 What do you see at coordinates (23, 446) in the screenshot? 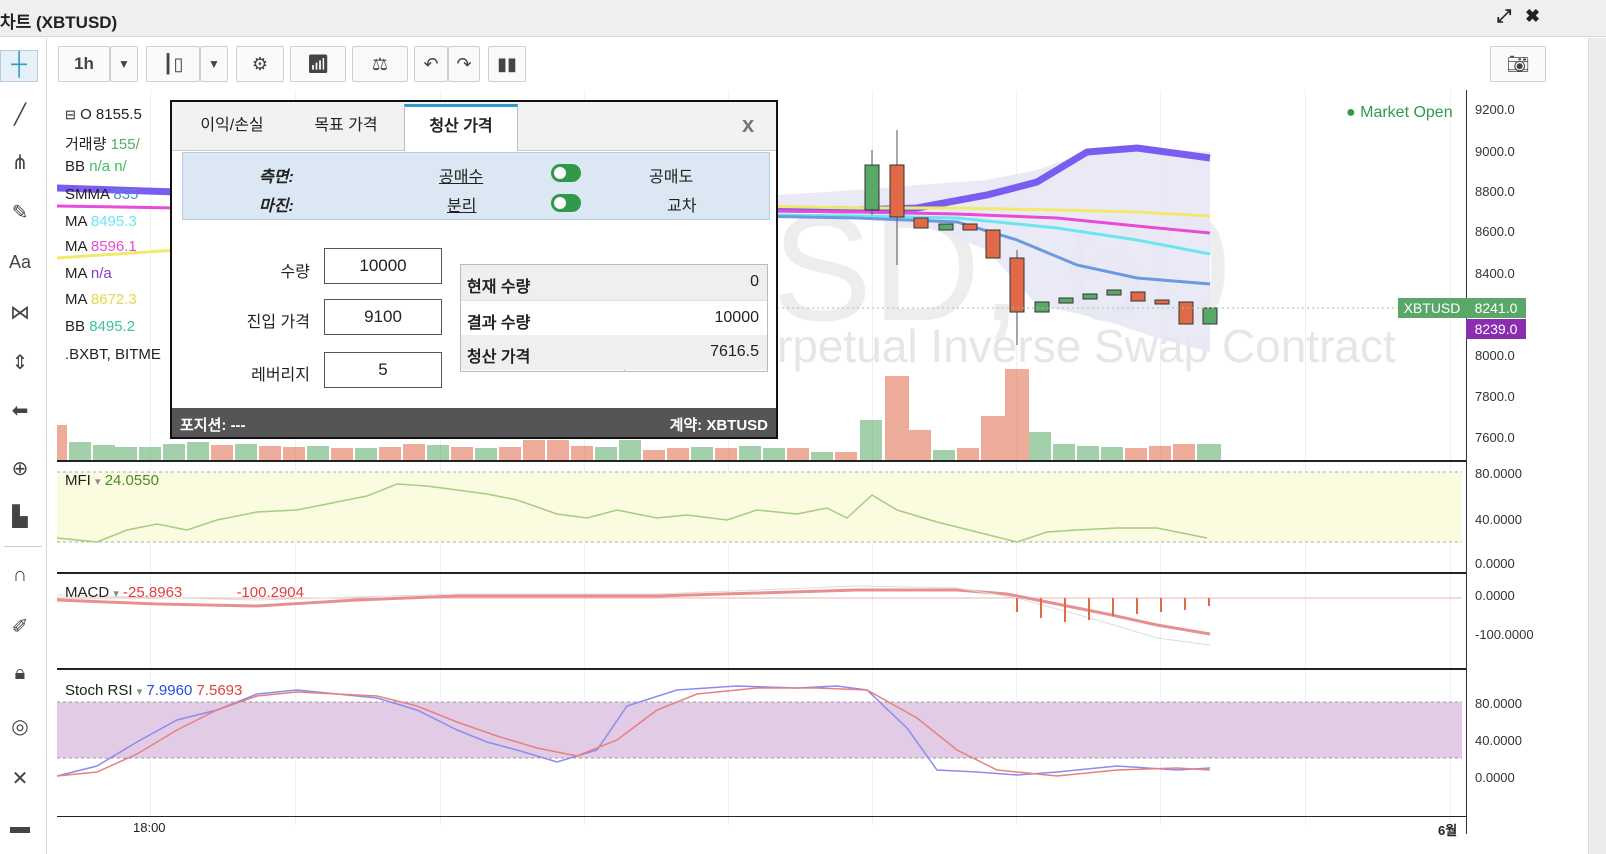
I see `drawing-toolbar: ┼ ╱ ⋔ ✎ Aa ⋈ ⇕ ⬅ ⊕ ▙ ∩ ✐ 🔒︎ ◎ ✕ ▬` at bounding box center [23, 446].